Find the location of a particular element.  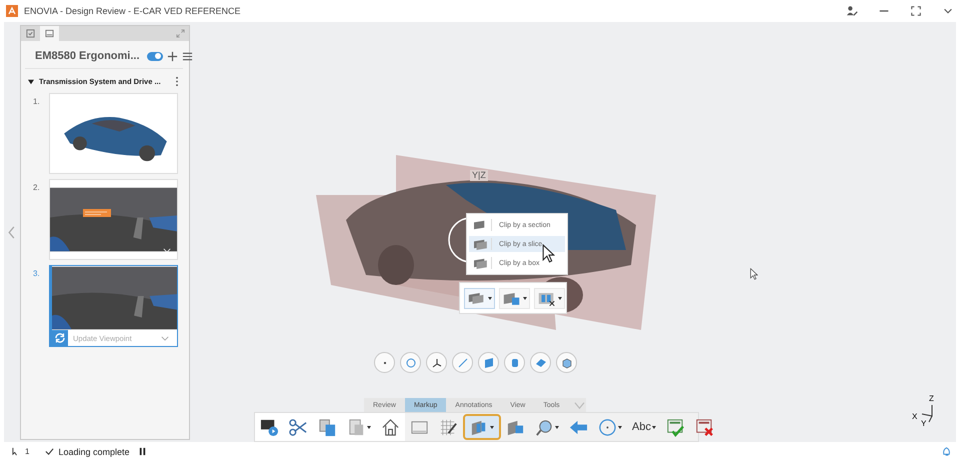

slide-number: 1. is located at coordinates (37, 102).